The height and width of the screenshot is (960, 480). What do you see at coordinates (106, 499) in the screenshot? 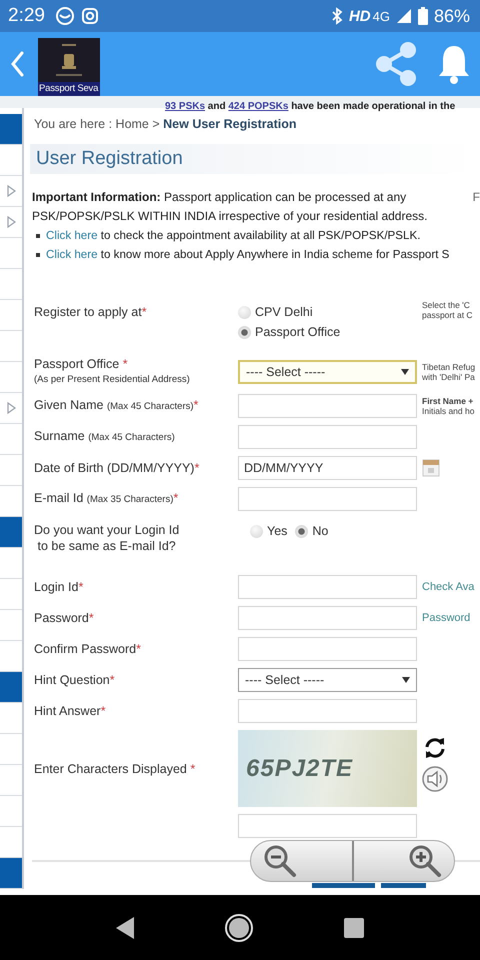
I see `field-label: E-mail Id (Max 35 Characters)*` at bounding box center [106, 499].